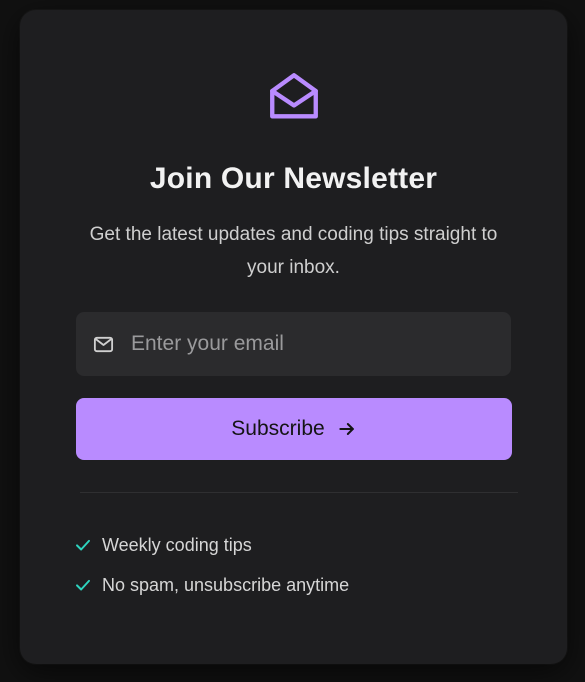 The width and height of the screenshot is (585, 682). I want to click on feature-label: No spam, unsubscribe anytime, so click(226, 584).